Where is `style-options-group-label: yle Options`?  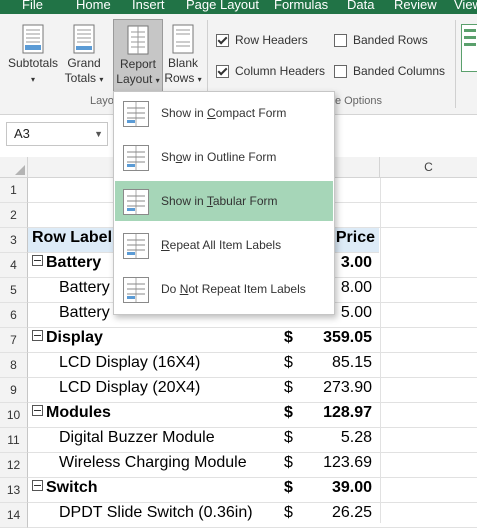
style-options-group-label: yle Options is located at coordinates (355, 101).